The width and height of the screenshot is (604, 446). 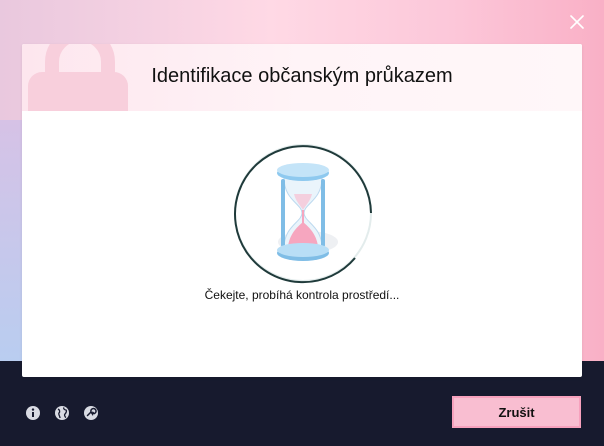 What do you see at coordinates (91, 413) in the screenshot?
I see `support-icon` at bounding box center [91, 413].